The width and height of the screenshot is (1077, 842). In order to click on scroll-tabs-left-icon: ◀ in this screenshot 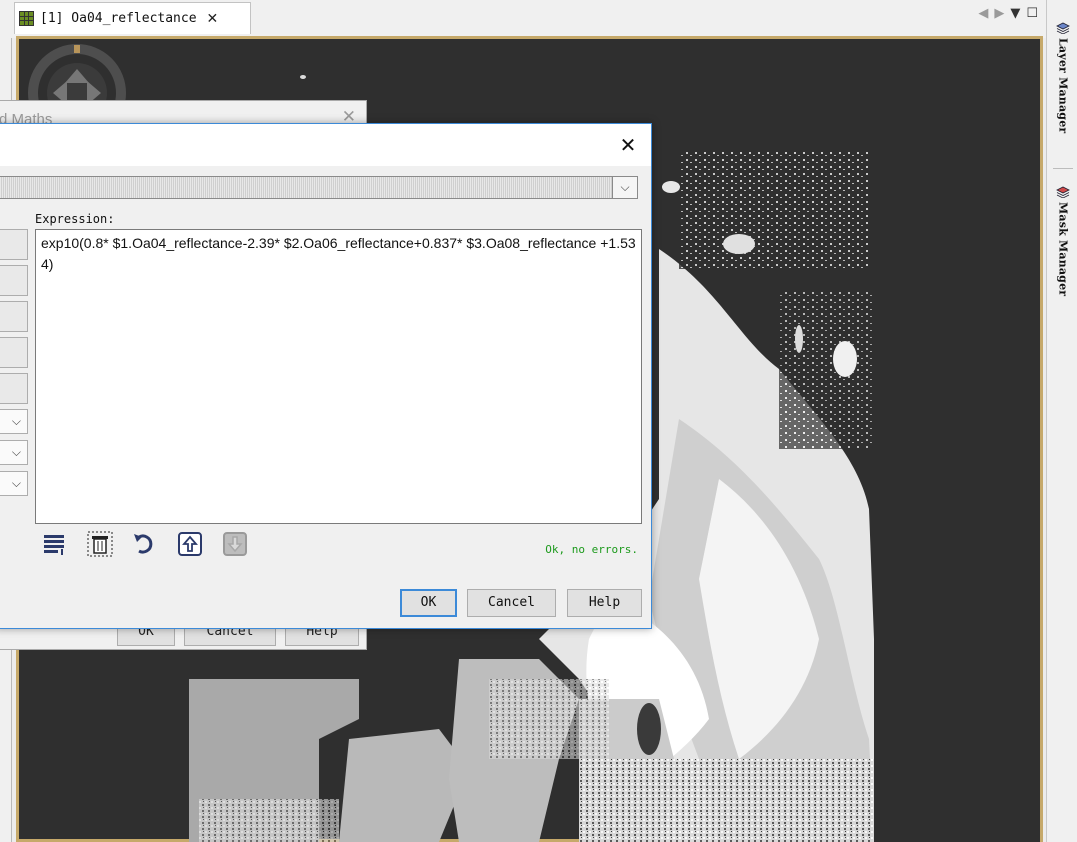, I will do `click(983, 13)`.